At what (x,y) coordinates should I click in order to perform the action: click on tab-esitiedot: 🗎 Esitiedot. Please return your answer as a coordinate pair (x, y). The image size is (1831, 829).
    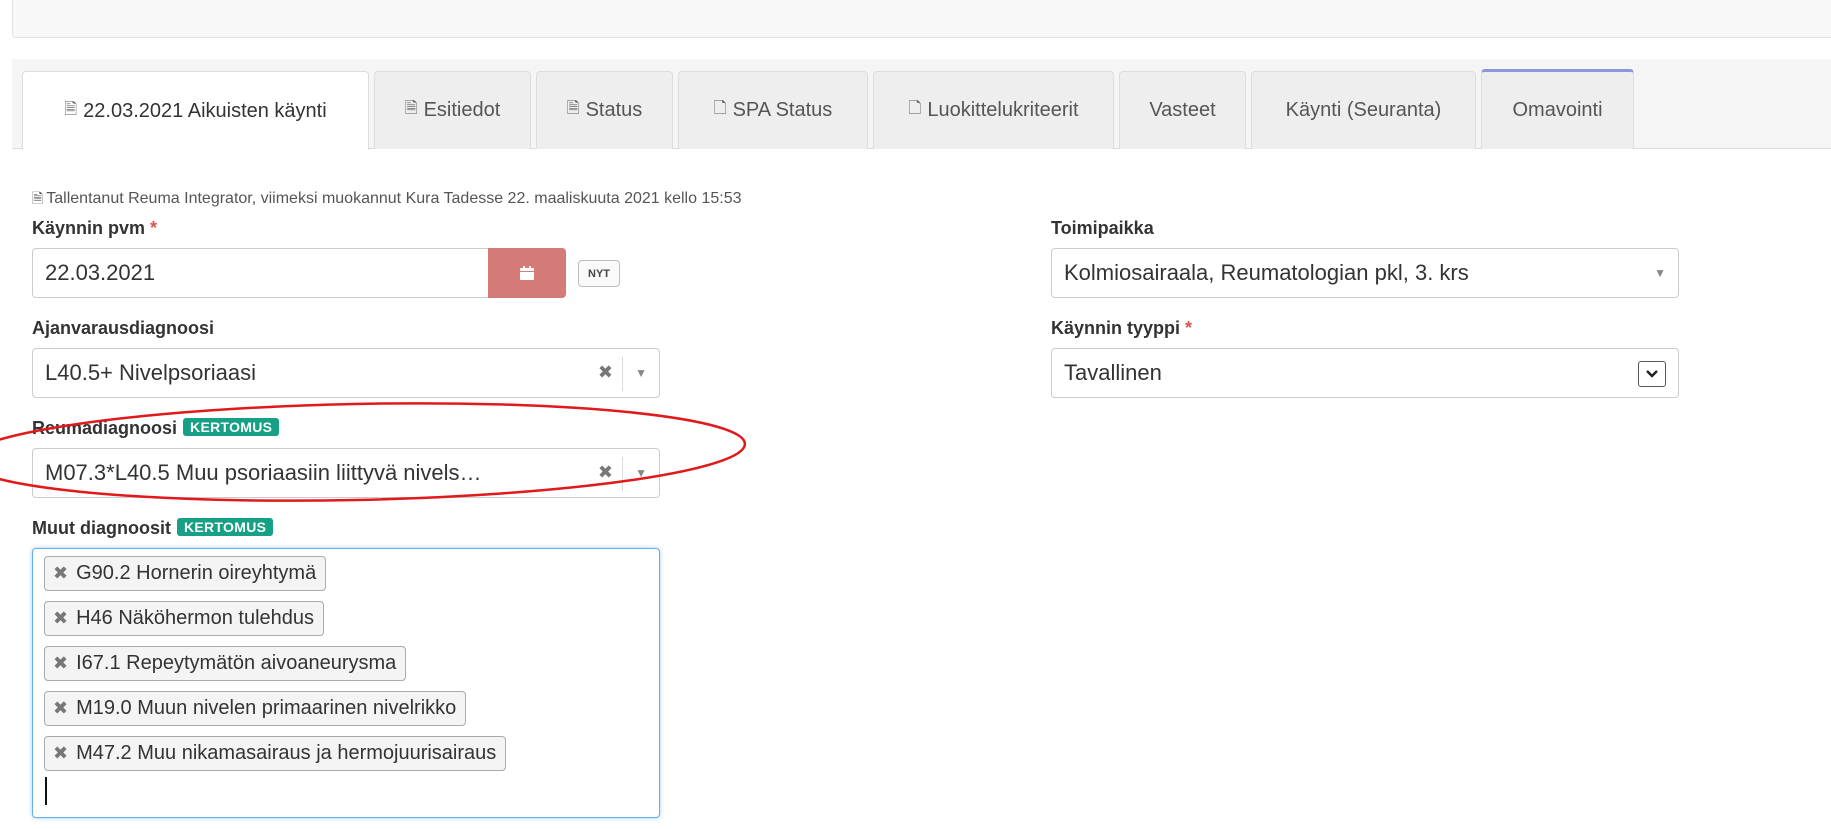
    Looking at the image, I should click on (452, 110).